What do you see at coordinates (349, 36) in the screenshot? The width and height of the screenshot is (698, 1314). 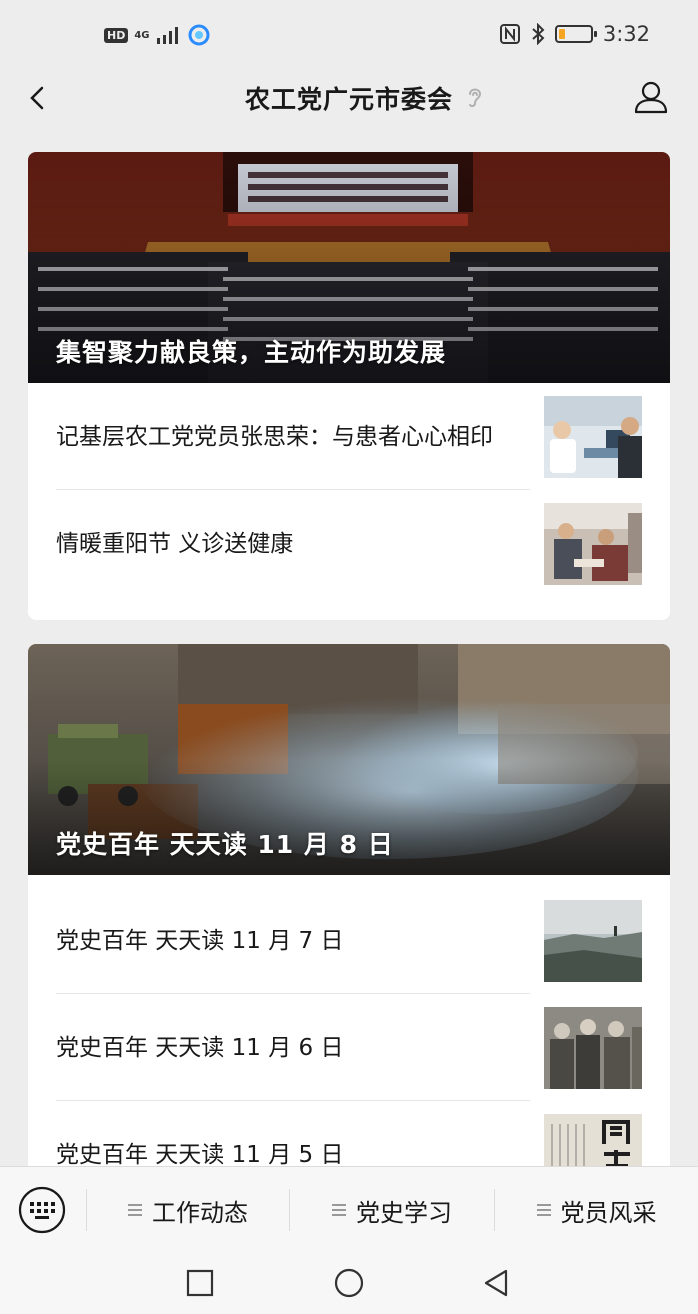 I see `status-bar: HD 4G 3:32` at bounding box center [349, 36].